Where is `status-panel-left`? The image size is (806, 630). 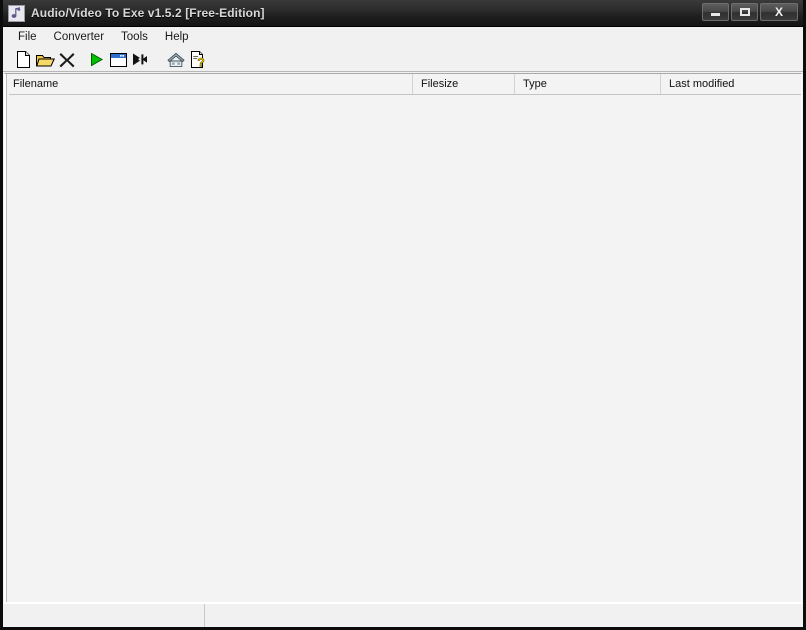 status-panel-left is located at coordinates (104, 615).